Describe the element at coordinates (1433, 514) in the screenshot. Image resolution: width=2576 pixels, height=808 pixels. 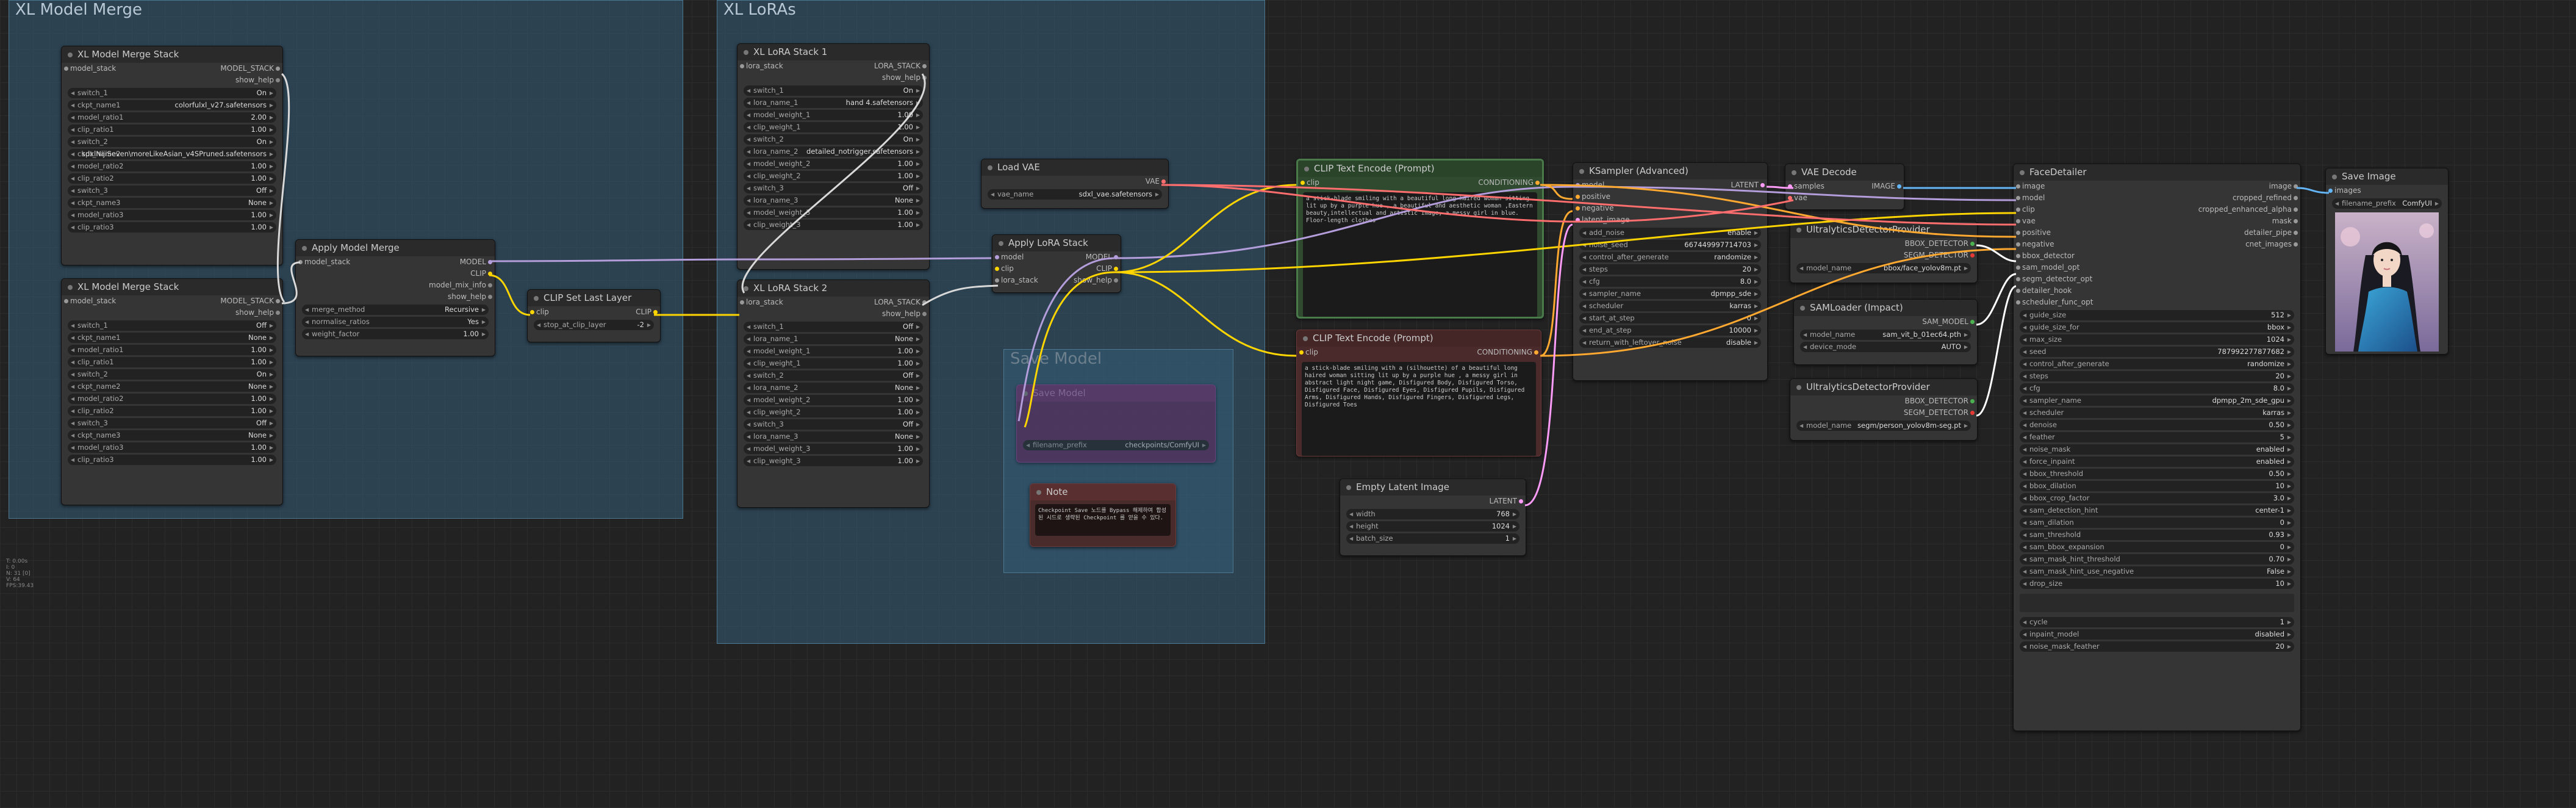
I see `widget-width: width 768` at that location.